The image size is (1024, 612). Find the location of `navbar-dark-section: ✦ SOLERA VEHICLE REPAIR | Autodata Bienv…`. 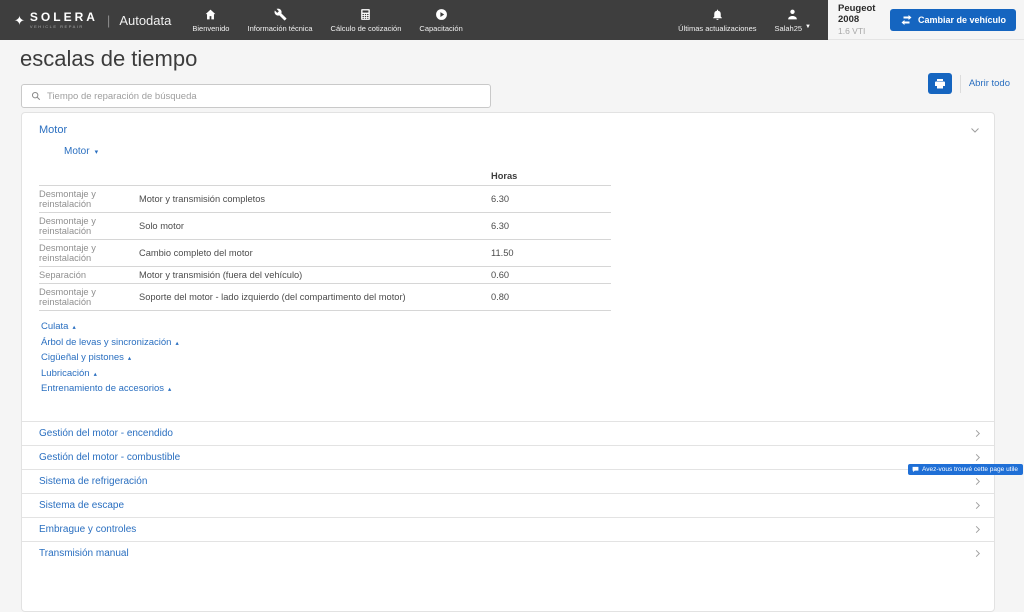

navbar-dark-section: ✦ SOLERA VEHICLE REPAIR | Autodata Bienv… is located at coordinates (414, 20).